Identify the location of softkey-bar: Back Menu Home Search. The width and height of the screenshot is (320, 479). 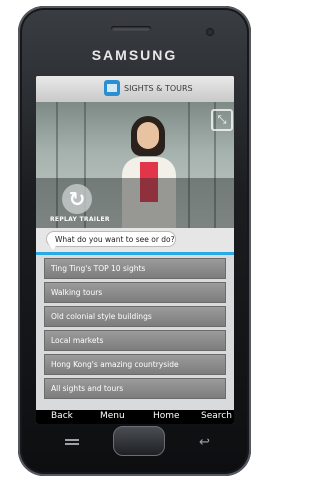
(135, 417).